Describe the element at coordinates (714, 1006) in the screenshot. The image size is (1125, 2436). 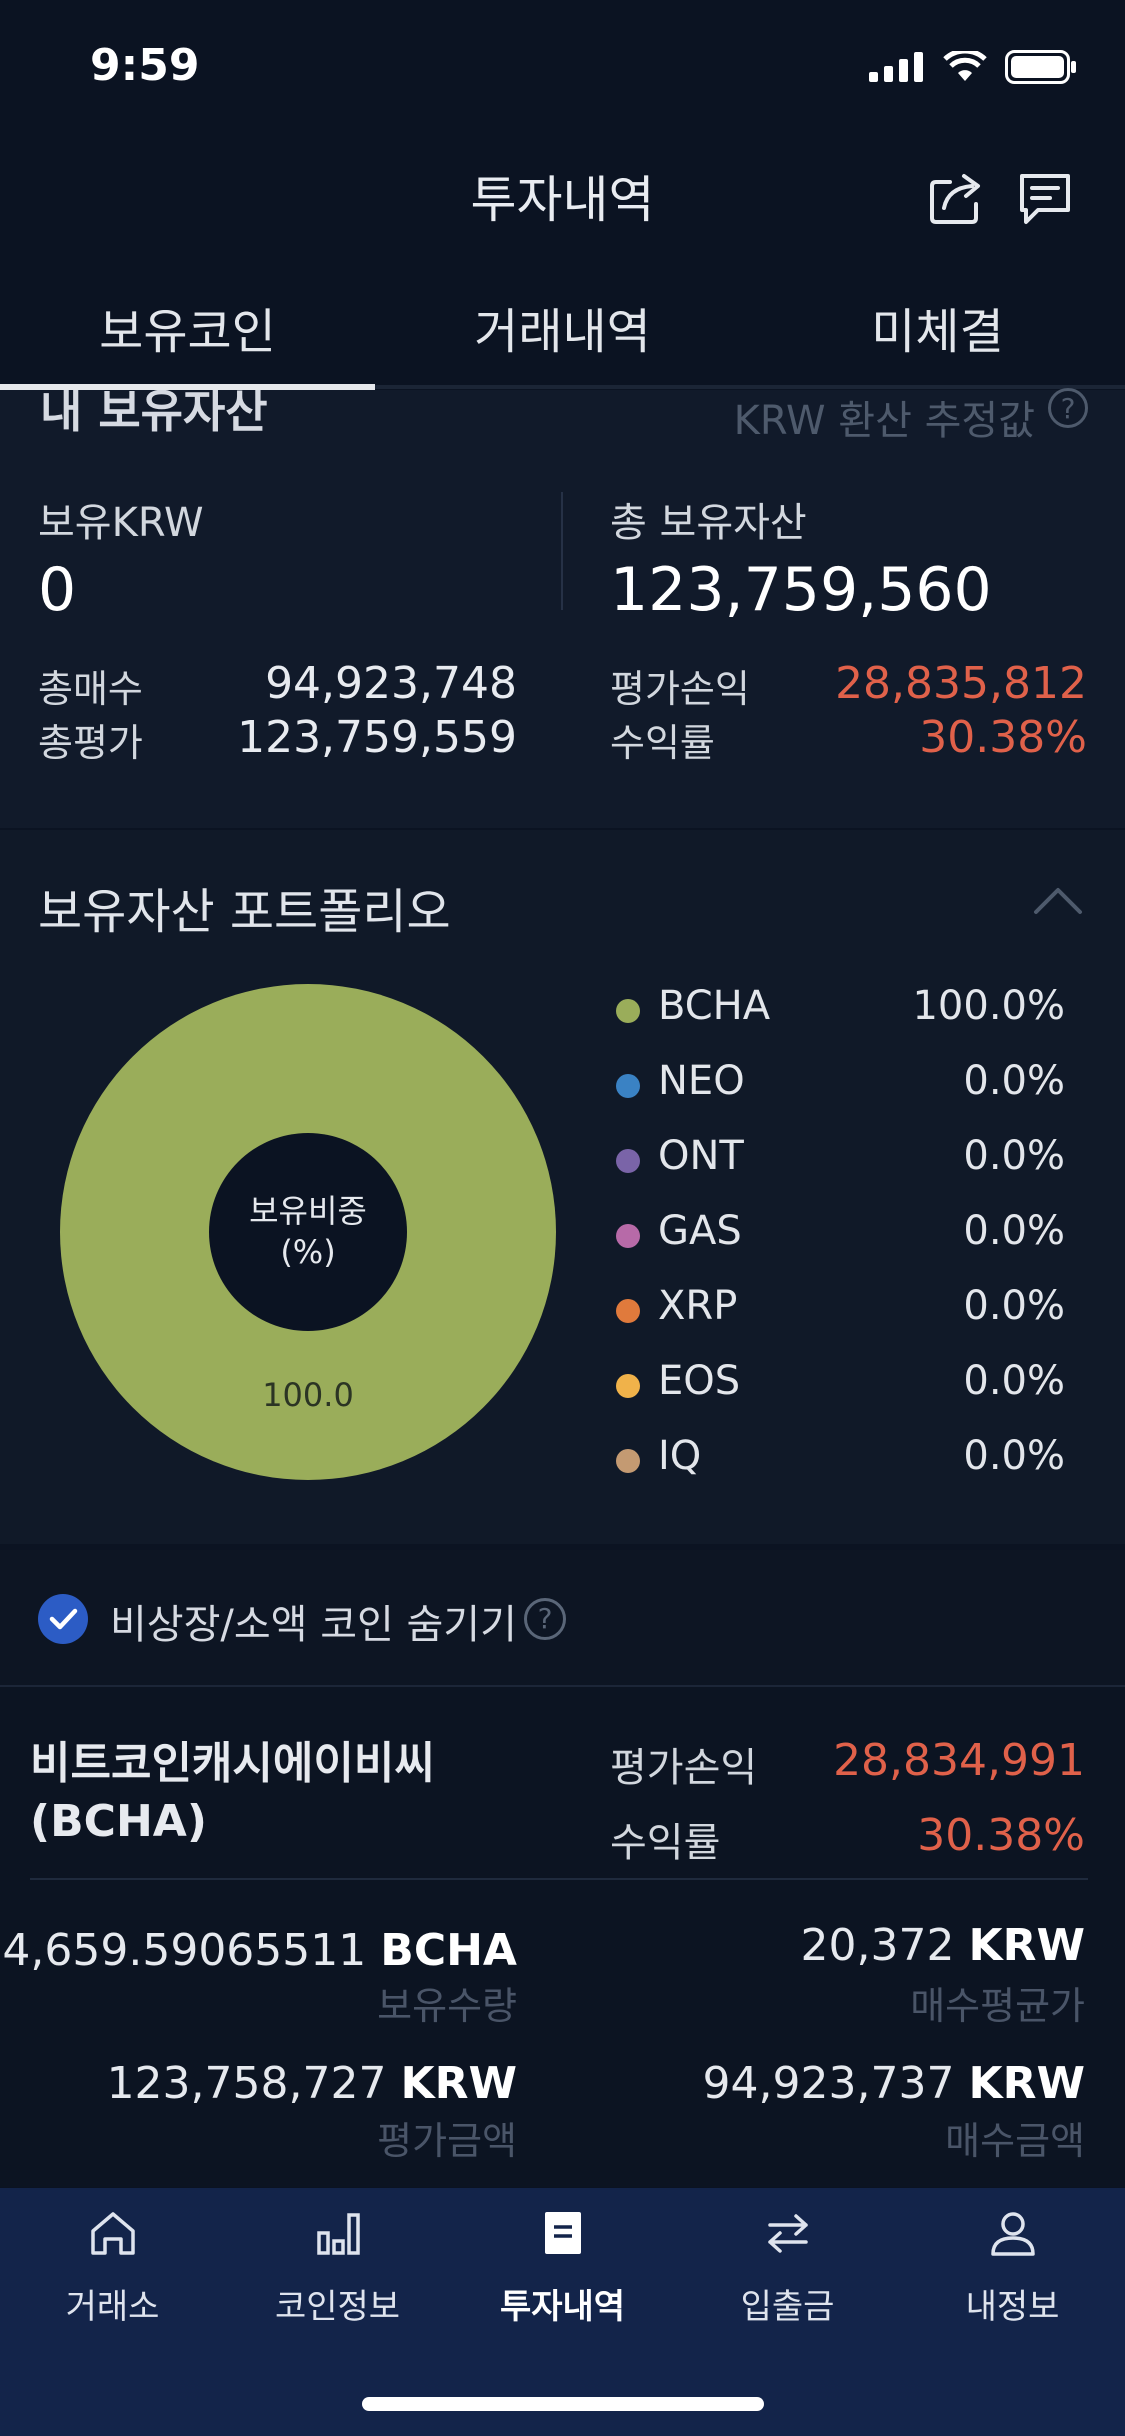
I see `legend-coin-name: BCHA` at that location.